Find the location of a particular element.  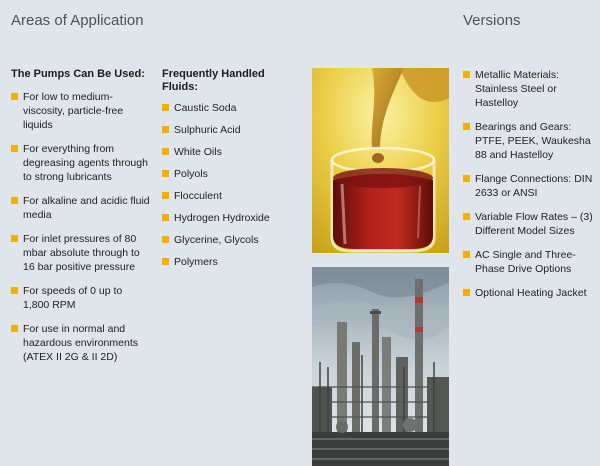

areas-heading: Areas of Application is located at coordinates (77, 20).